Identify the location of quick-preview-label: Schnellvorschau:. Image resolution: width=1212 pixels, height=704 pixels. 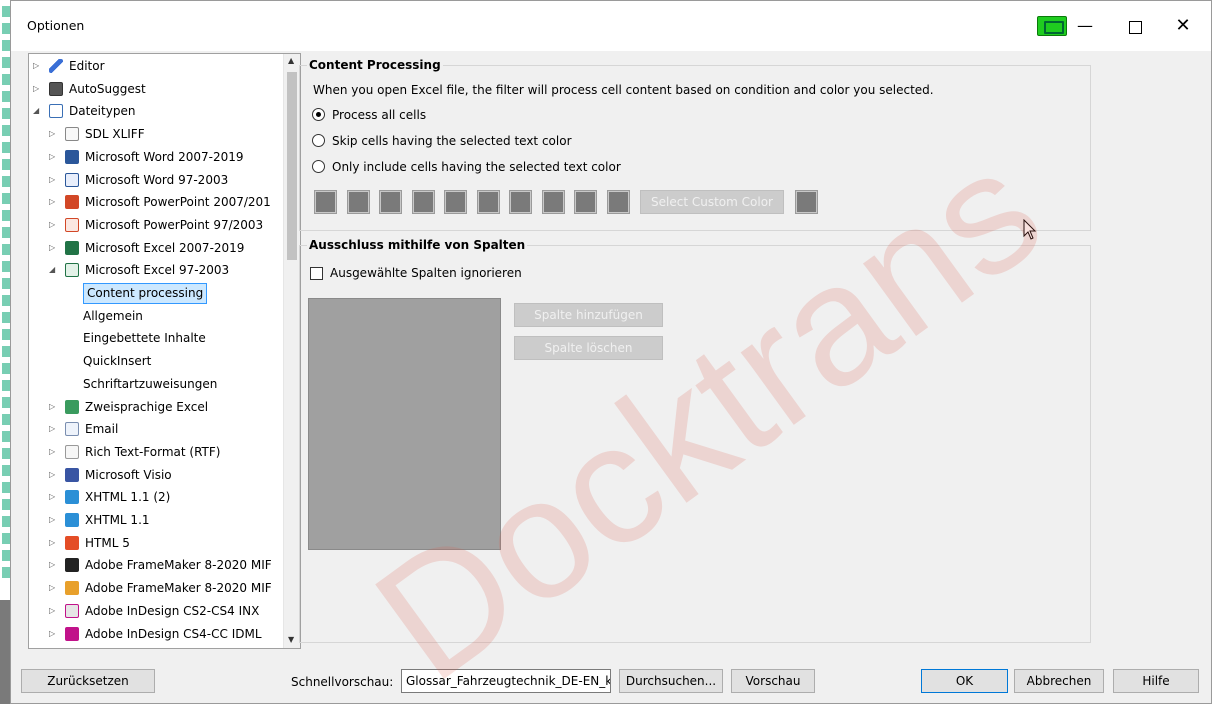
(342, 682).